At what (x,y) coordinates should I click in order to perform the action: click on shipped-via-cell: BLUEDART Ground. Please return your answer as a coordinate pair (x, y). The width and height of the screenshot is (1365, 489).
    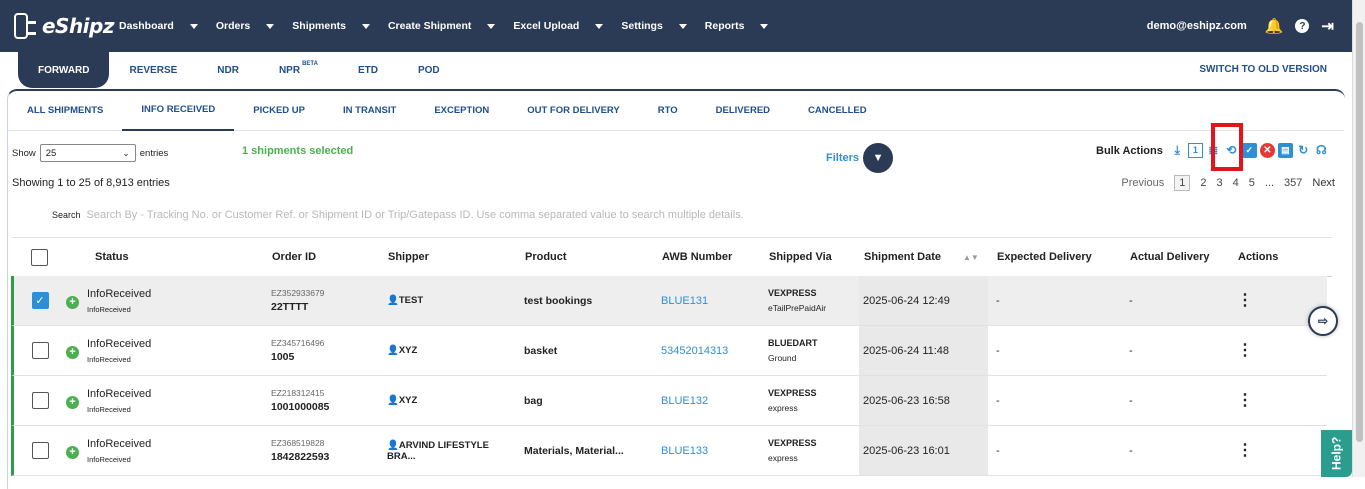
    Looking at the image, I should click on (811, 350).